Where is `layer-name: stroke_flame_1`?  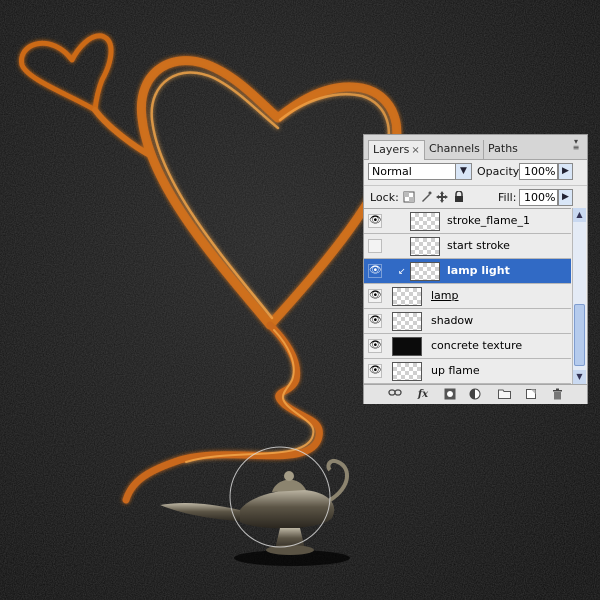
layer-name: stroke_flame_1 is located at coordinates (488, 220).